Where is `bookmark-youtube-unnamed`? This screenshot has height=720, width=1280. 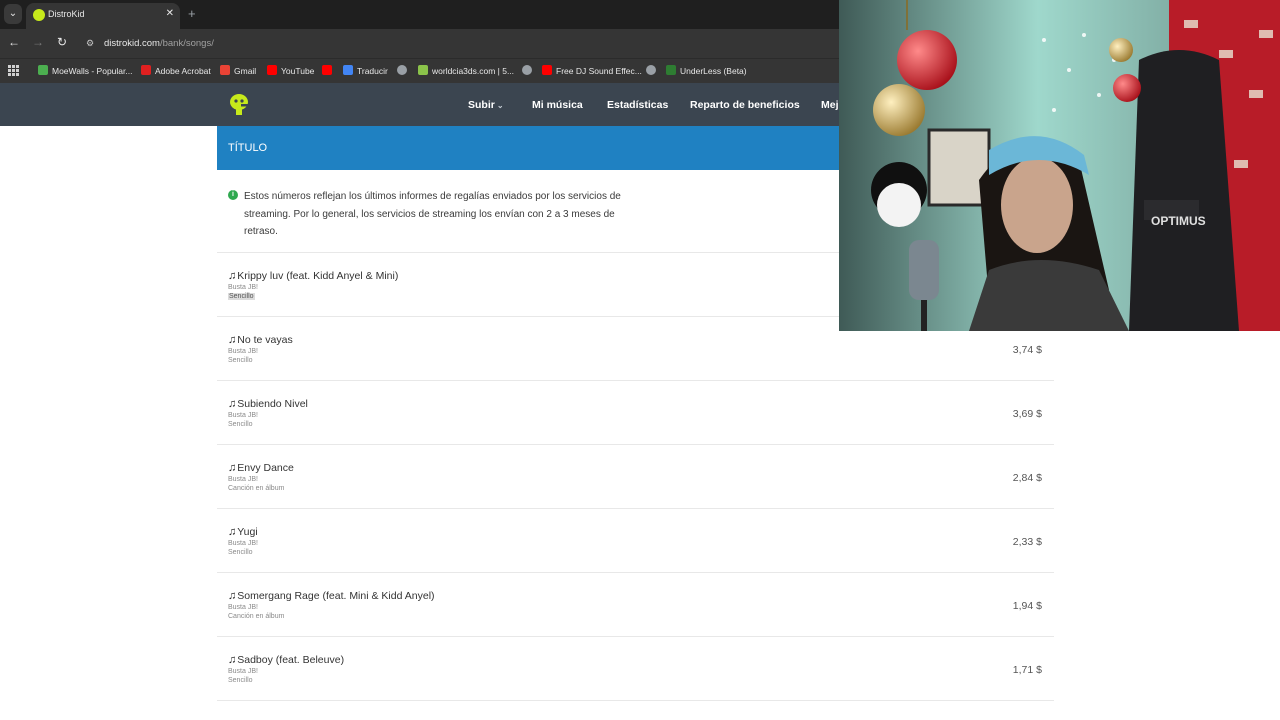
bookmark-youtube-unnamed is located at coordinates (329, 72).